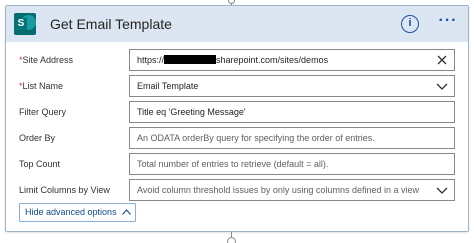  Describe the element at coordinates (37, 138) in the screenshot. I see `field-label: Order By` at that location.